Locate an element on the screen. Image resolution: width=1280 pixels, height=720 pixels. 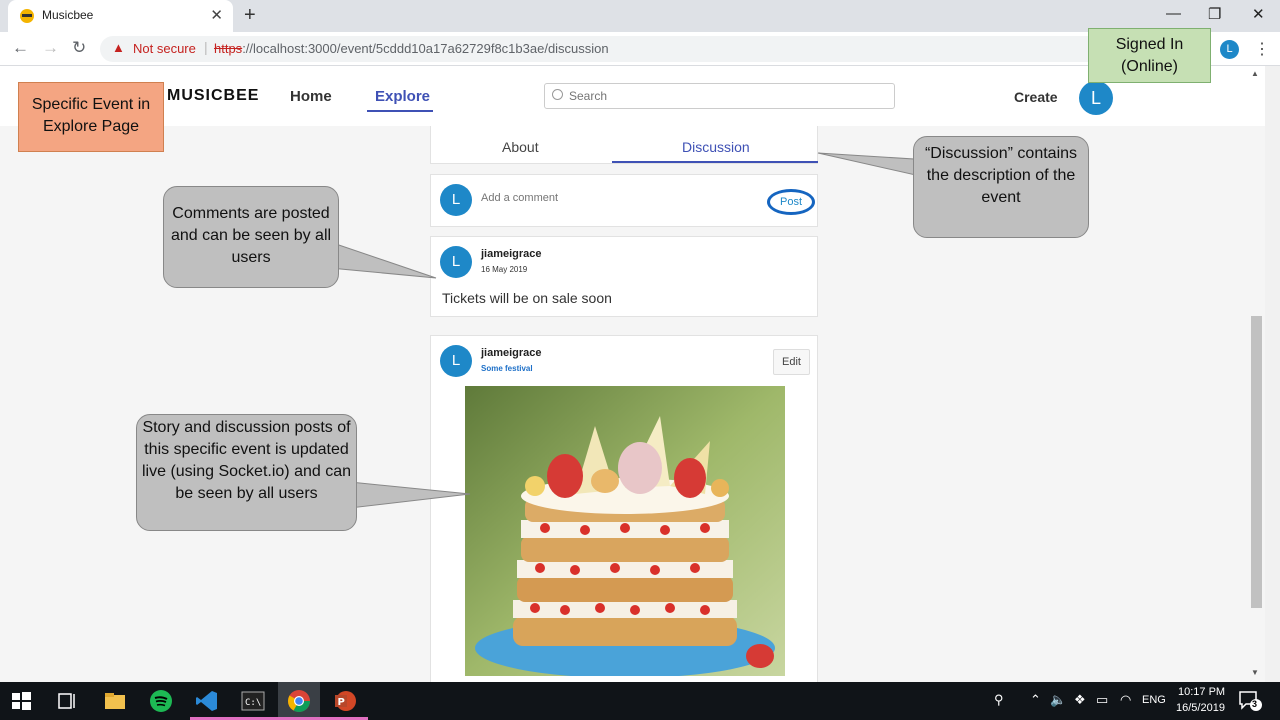
page-scrollbar-thumb is located at coordinates (1256, 462).